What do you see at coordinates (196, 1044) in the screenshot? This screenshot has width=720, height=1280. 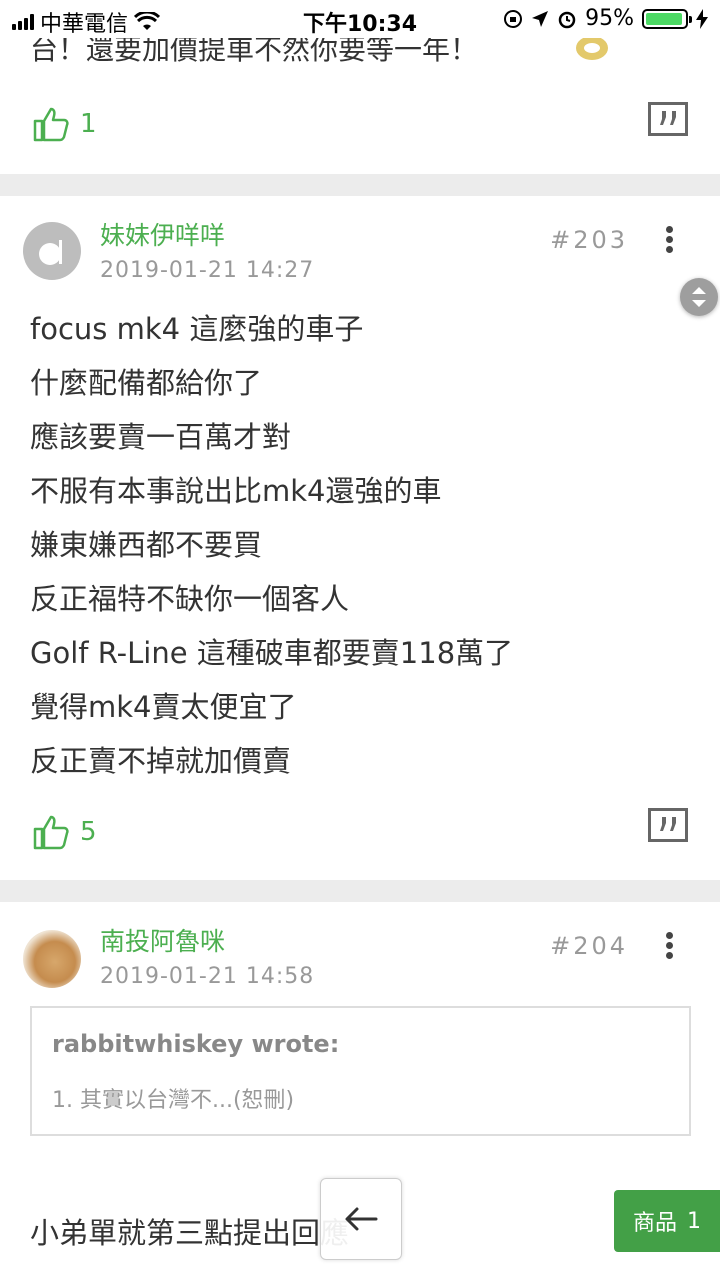 I see `quote-author: rabbitwhiskey wrote:` at bounding box center [196, 1044].